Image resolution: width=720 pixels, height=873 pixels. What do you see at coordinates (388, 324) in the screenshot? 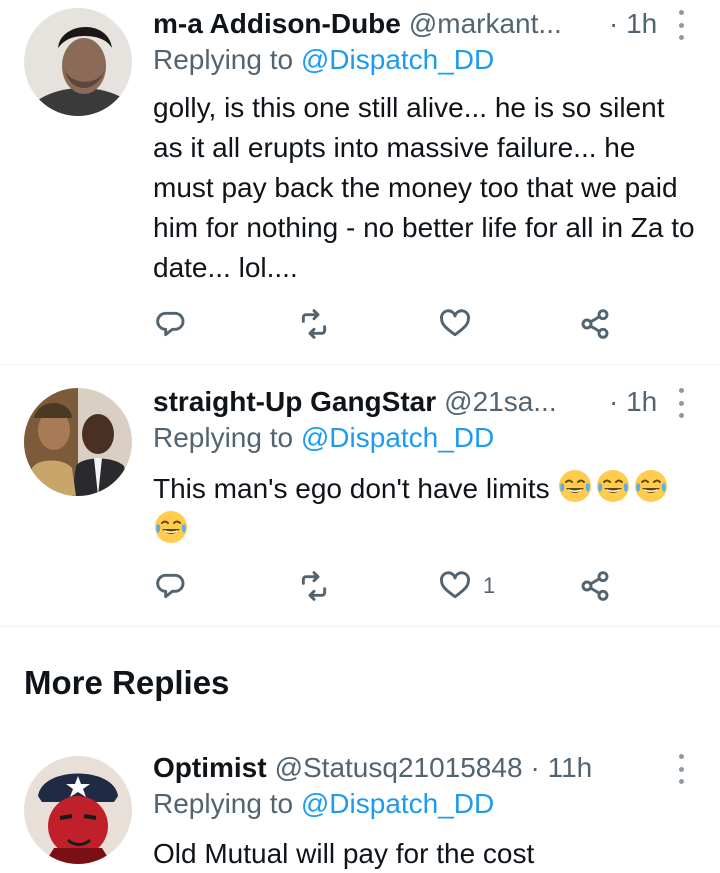
I see `tweet-actions` at bounding box center [388, 324].